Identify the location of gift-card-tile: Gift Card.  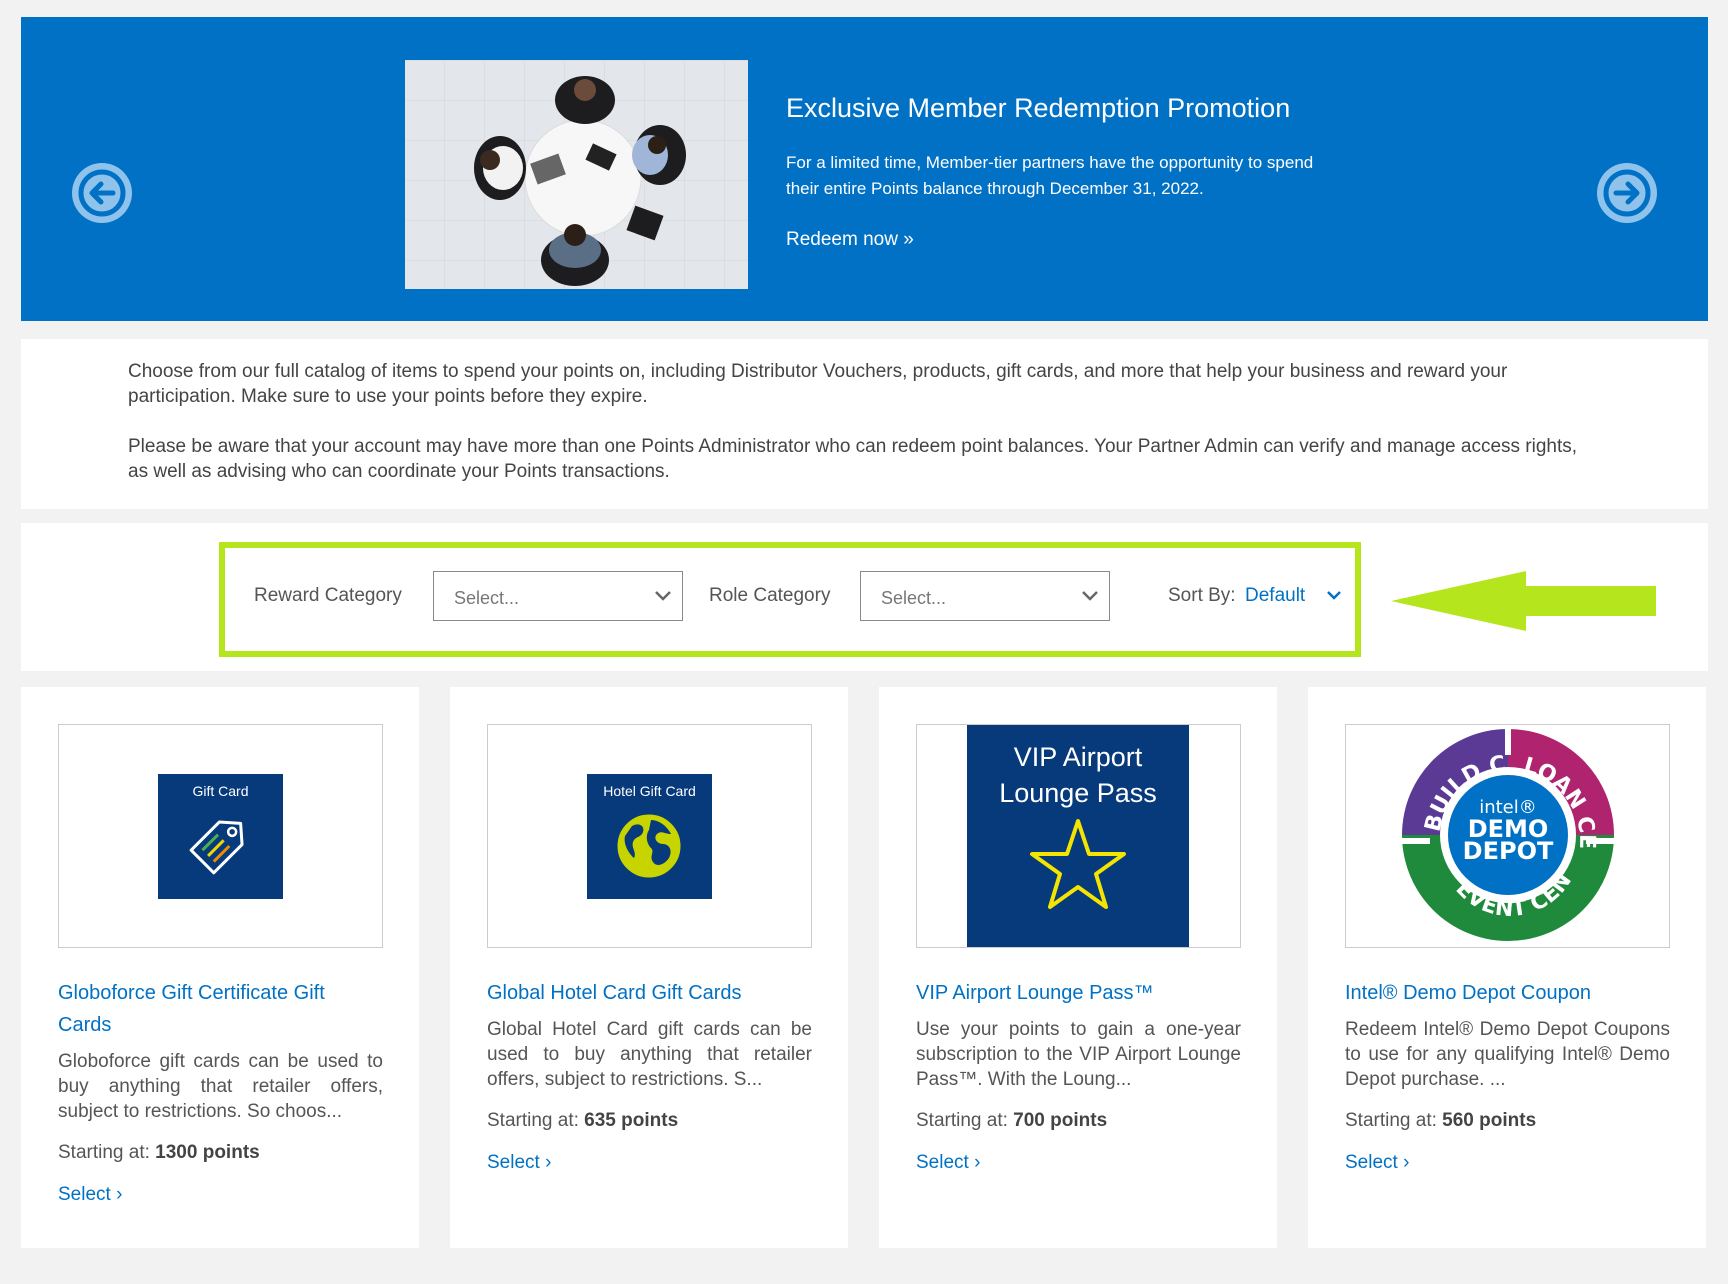
(220, 836).